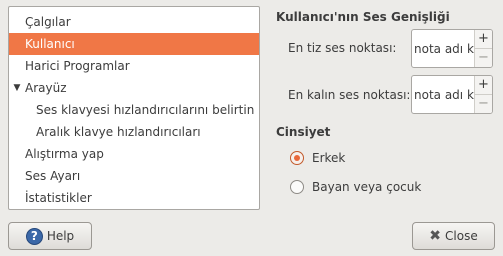 This screenshot has width=503, height=256. Describe the element at coordinates (53, 176) in the screenshot. I see `tree-item-label: Ses Ayarı` at that location.